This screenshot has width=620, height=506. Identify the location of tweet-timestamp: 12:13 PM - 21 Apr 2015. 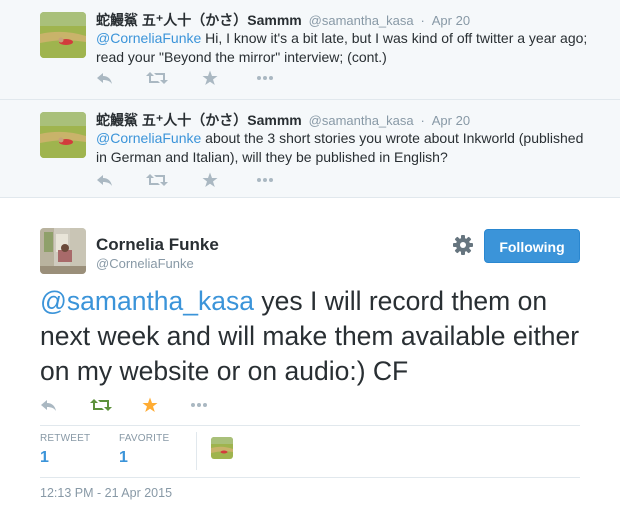
(106, 493).